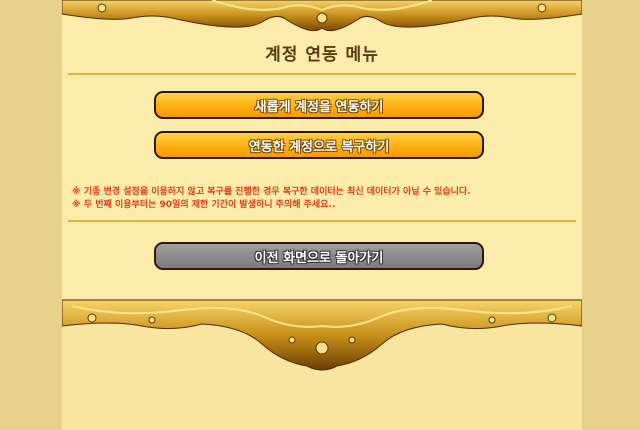 Image resolution: width=640 pixels, height=430 pixels. I want to click on restore-linked-account-button: 연동한 계정으로 복구하기, so click(319, 145).